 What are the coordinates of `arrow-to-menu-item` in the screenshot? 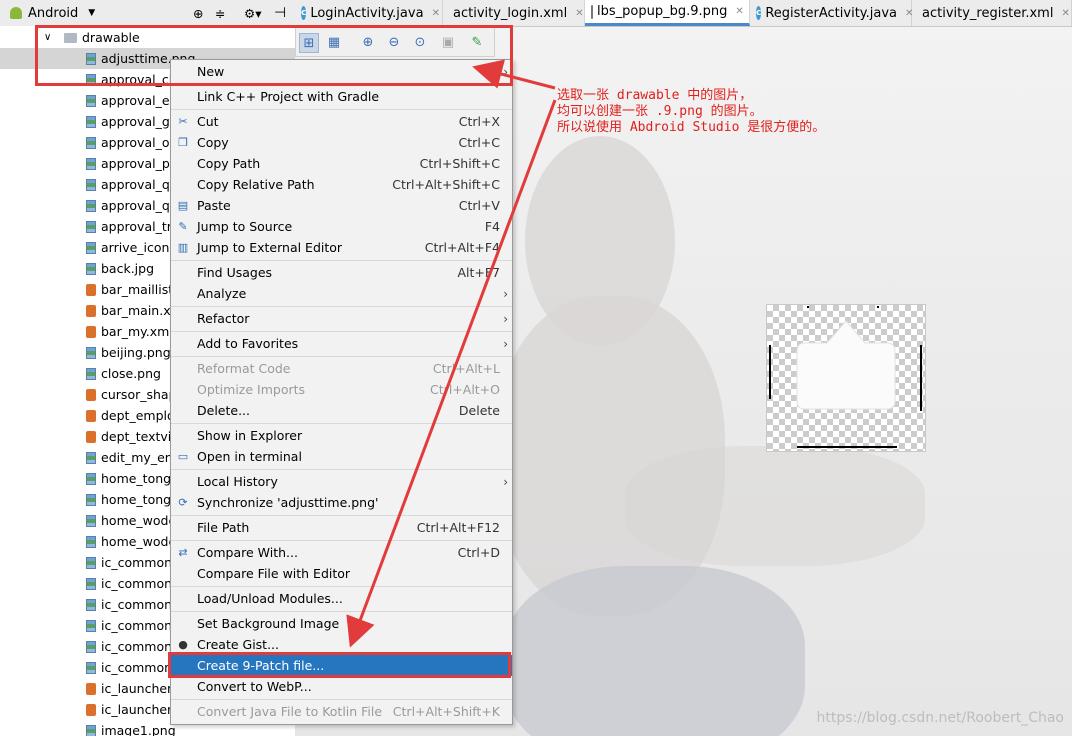 It's located at (451, 373).